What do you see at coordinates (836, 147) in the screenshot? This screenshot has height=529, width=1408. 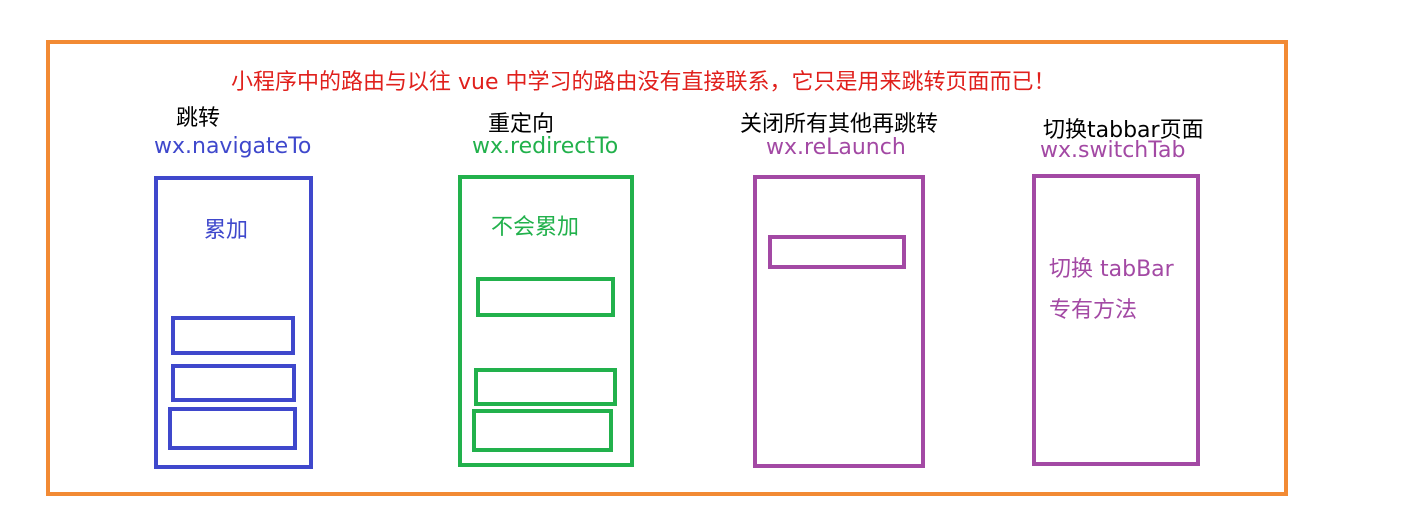 I see `relaunch-api: wx.reLaunch` at bounding box center [836, 147].